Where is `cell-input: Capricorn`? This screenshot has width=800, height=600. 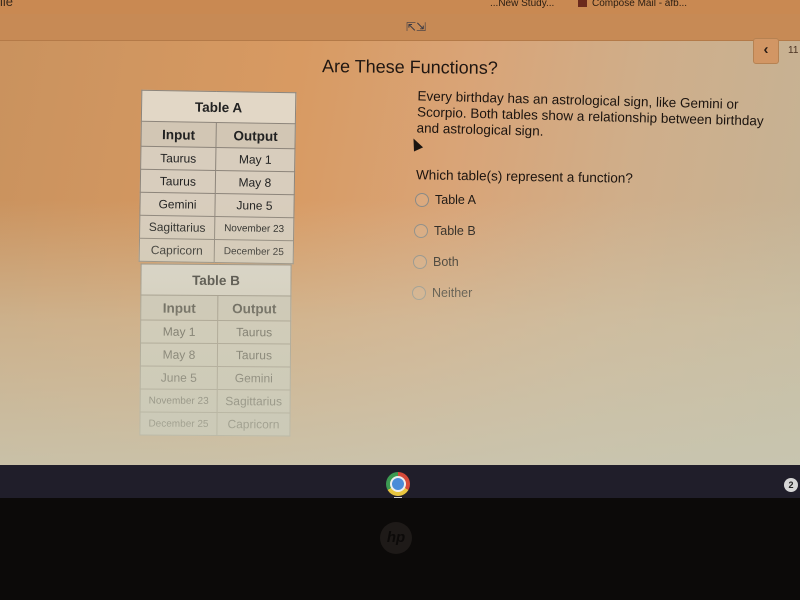 cell-input: Capricorn is located at coordinates (177, 250).